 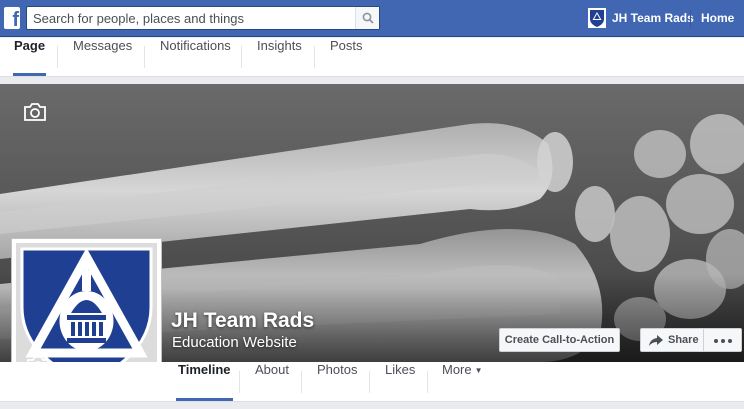 I want to click on tab-insights: Insights, so click(x=279, y=57).